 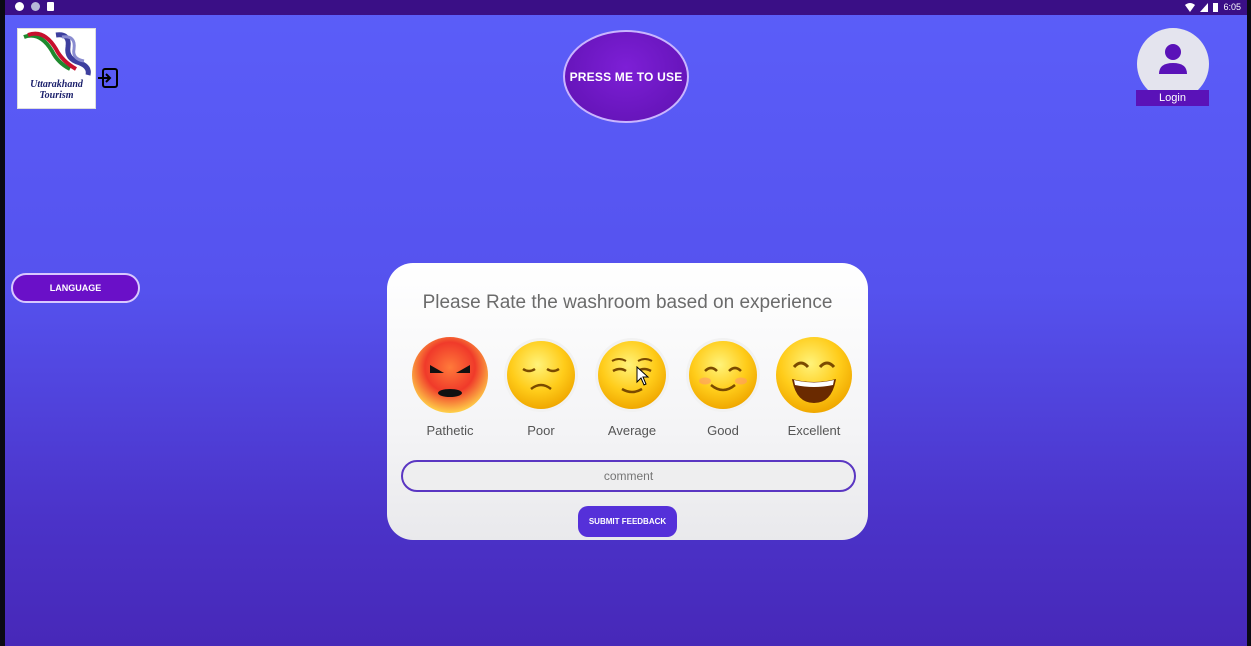 I want to click on comment-input, so click(x=628, y=476).